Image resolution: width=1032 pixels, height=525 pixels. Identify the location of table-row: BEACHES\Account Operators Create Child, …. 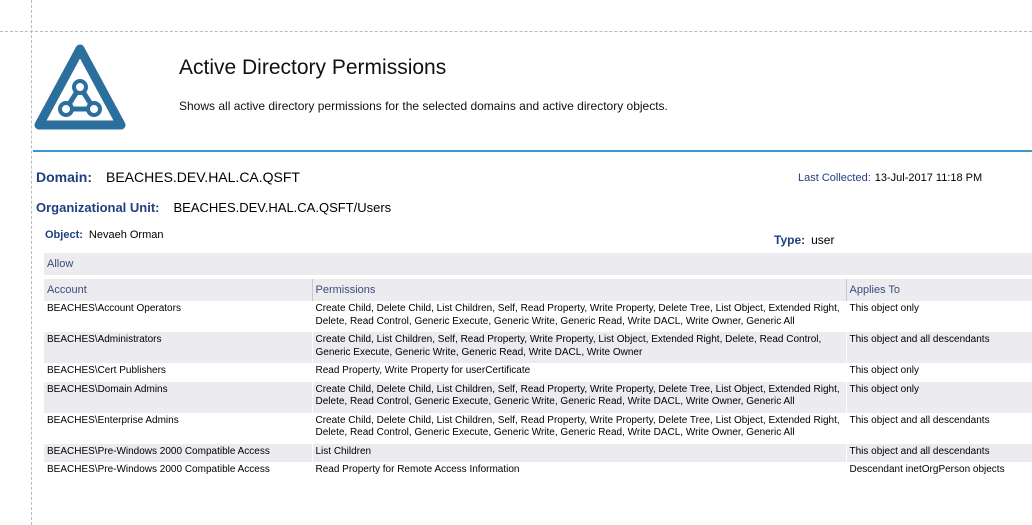
(538, 316).